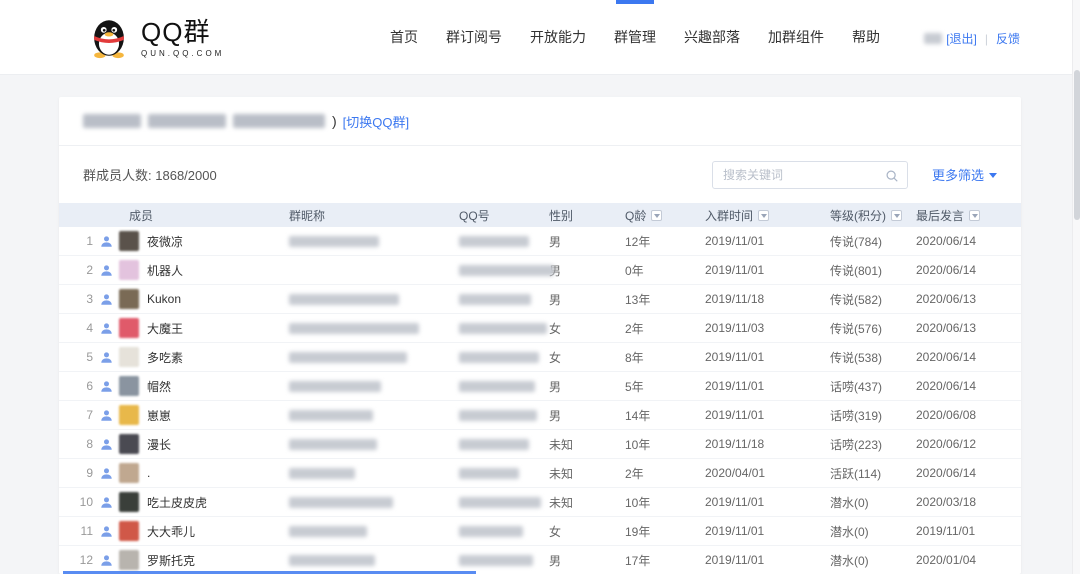  I want to click on member-name: 多吃素, so click(165, 357).